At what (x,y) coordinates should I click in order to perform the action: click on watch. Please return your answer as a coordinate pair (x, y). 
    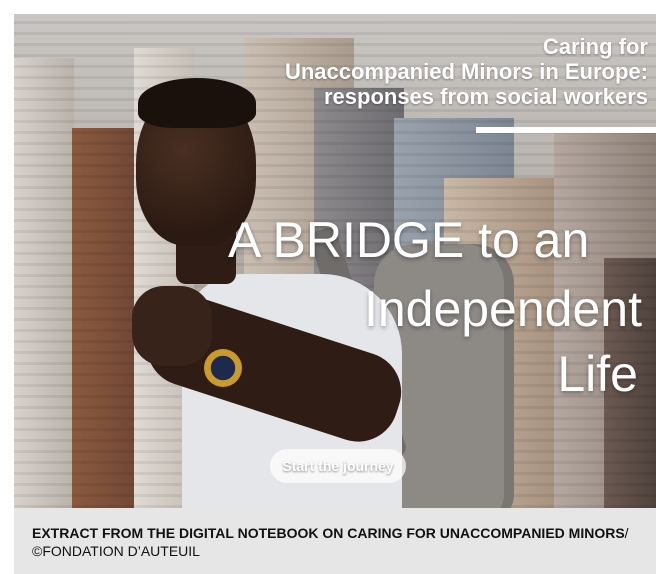
    Looking at the image, I should click on (223, 368).